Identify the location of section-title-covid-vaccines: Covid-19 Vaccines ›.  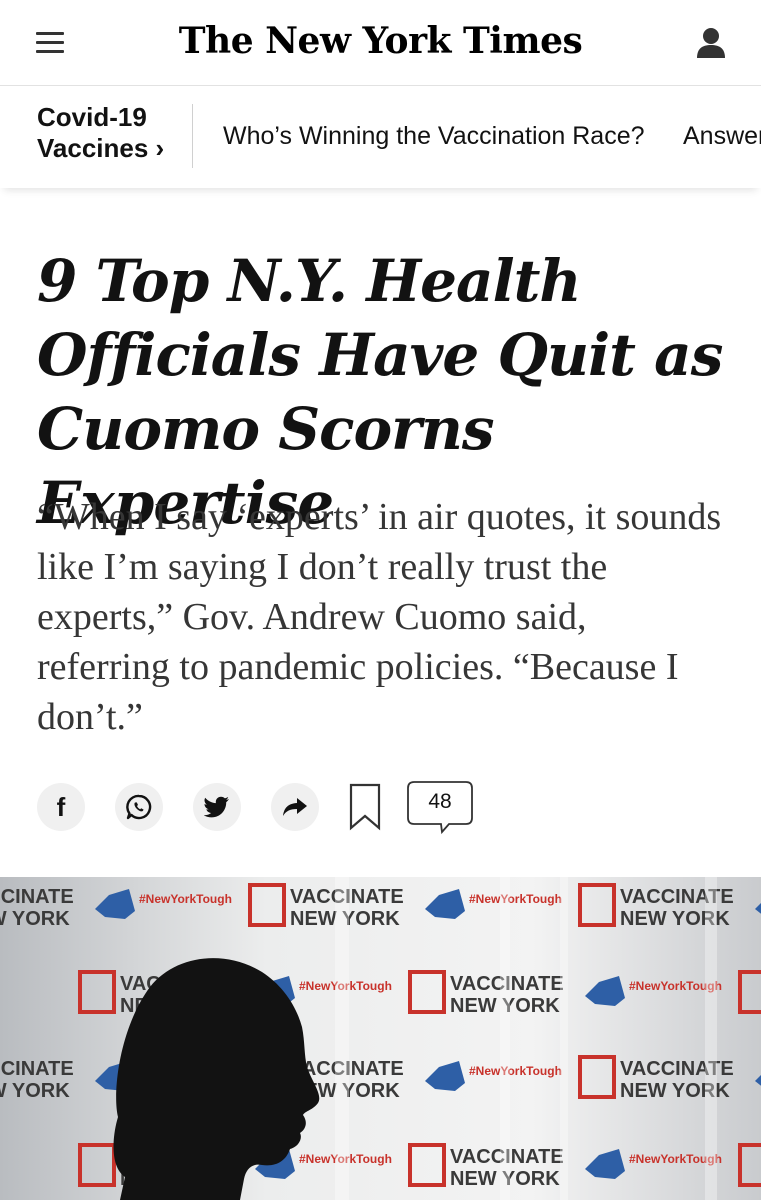
(100, 133).